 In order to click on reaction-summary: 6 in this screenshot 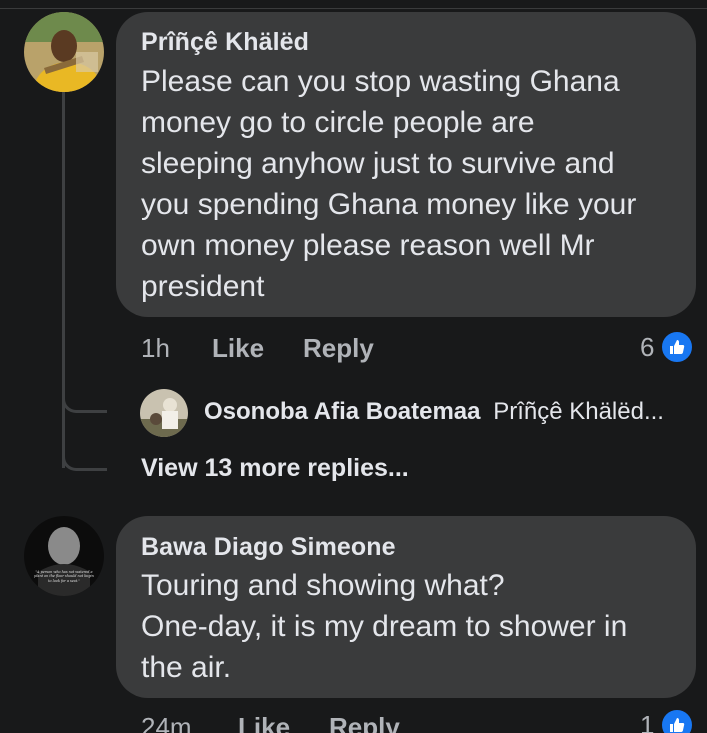, I will do `click(667, 347)`.